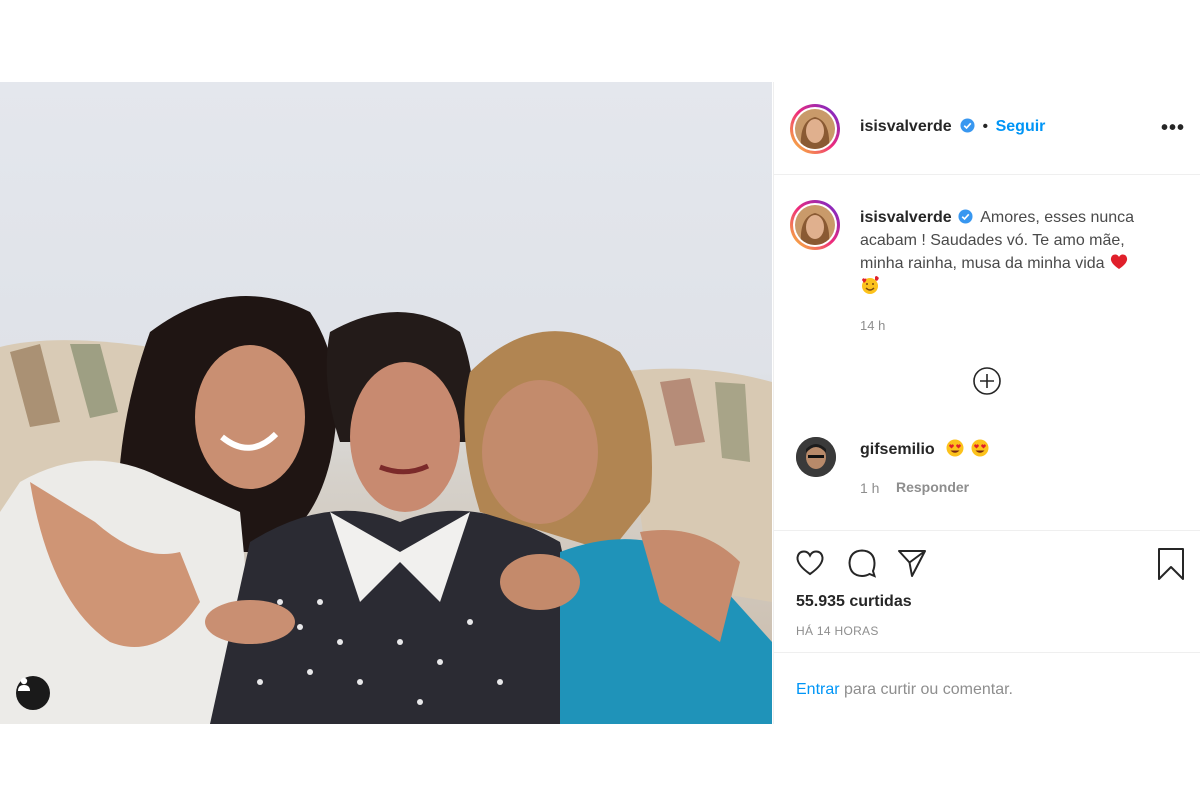 The image size is (1200, 800). I want to click on author-avatar, so click(815, 129).